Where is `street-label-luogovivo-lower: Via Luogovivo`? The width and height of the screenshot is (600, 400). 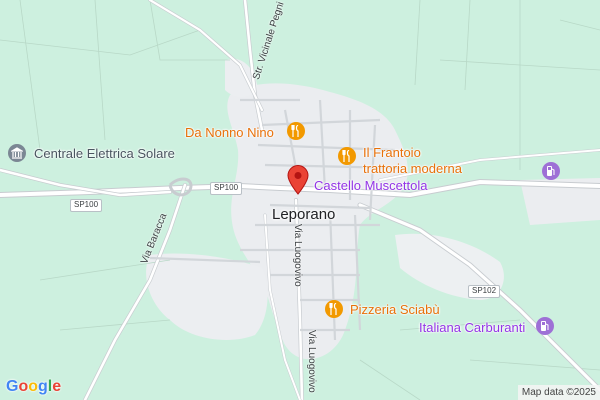 street-label-luogovivo-lower: Via Luogovivo is located at coordinates (311, 361).